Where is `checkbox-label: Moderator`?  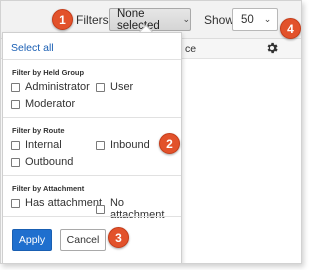
checkbox-label: Moderator is located at coordinates (50, 104).